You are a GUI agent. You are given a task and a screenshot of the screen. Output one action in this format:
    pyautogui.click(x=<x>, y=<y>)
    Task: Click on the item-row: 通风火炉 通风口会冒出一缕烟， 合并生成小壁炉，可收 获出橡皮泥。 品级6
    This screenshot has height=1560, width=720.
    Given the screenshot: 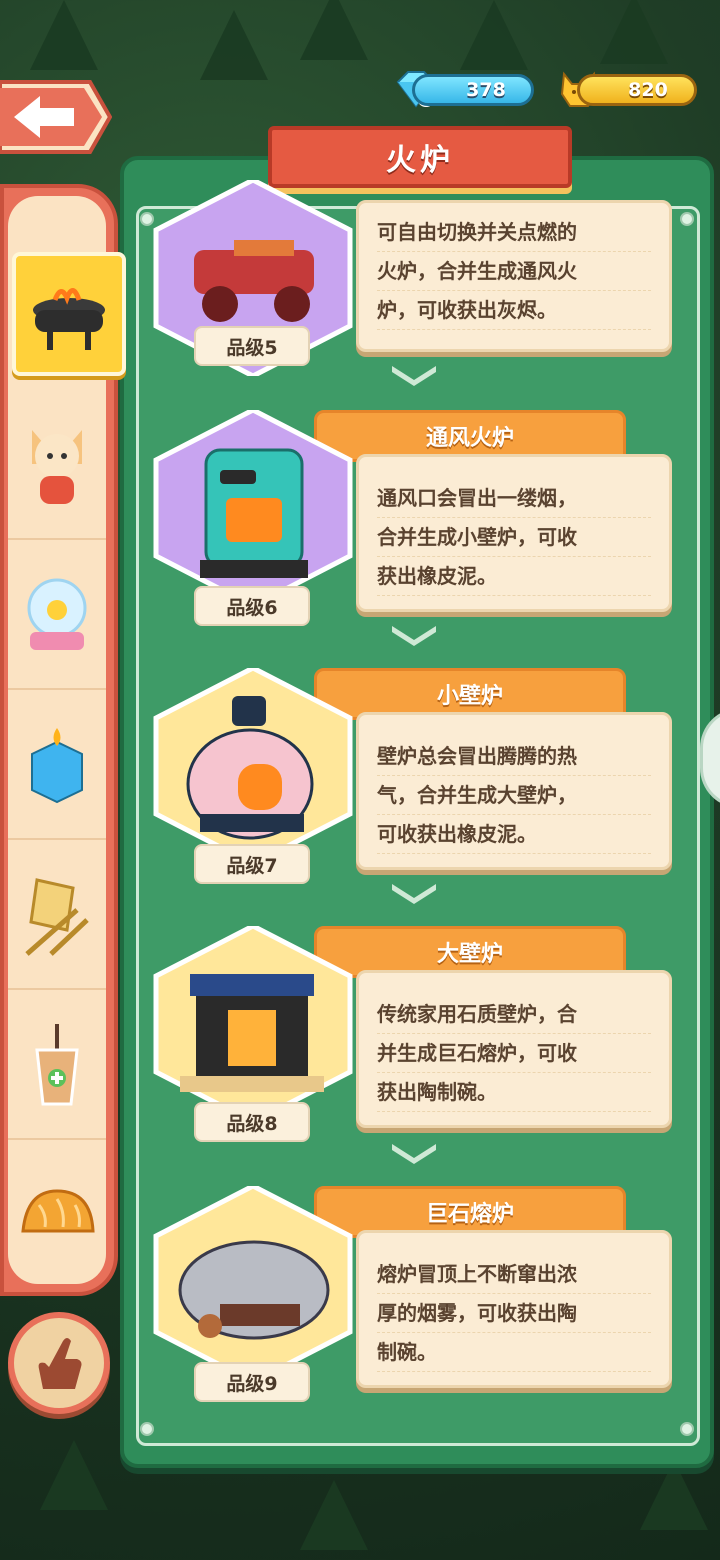 What is the action you would take?
    pyautogui.click(x=415, y=518)
    